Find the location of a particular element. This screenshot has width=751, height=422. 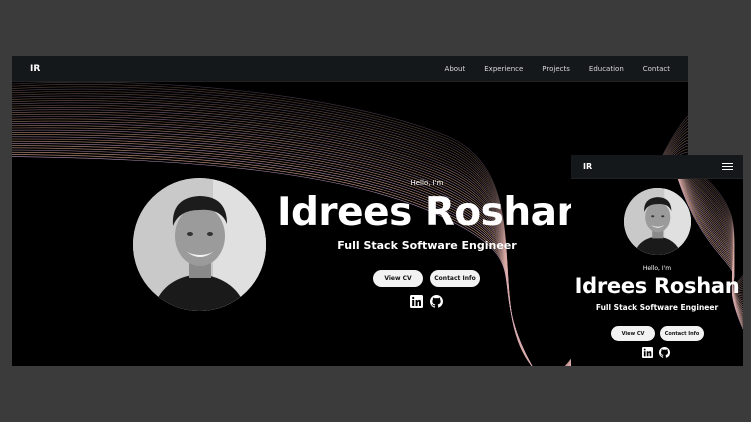

view-cv-button: View CV is located at coordinates (398, 278).